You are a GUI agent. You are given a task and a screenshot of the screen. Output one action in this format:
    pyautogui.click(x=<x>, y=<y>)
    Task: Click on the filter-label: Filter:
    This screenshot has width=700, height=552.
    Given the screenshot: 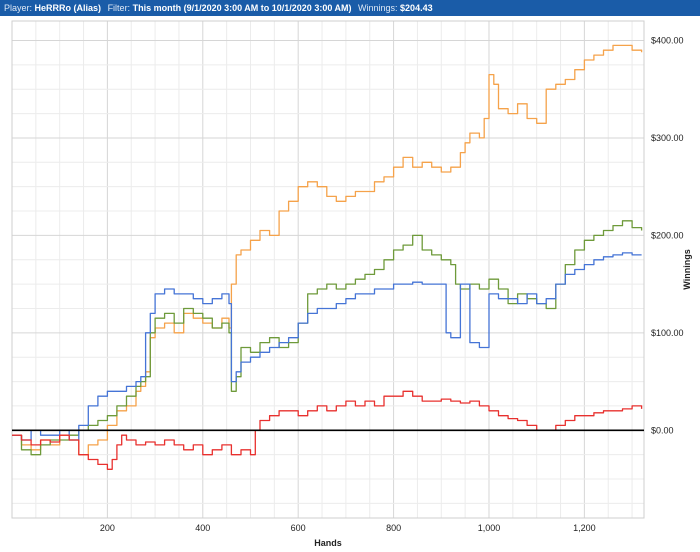 What is the action you would take?
    pyautogui.click(x=119, y=8)
    